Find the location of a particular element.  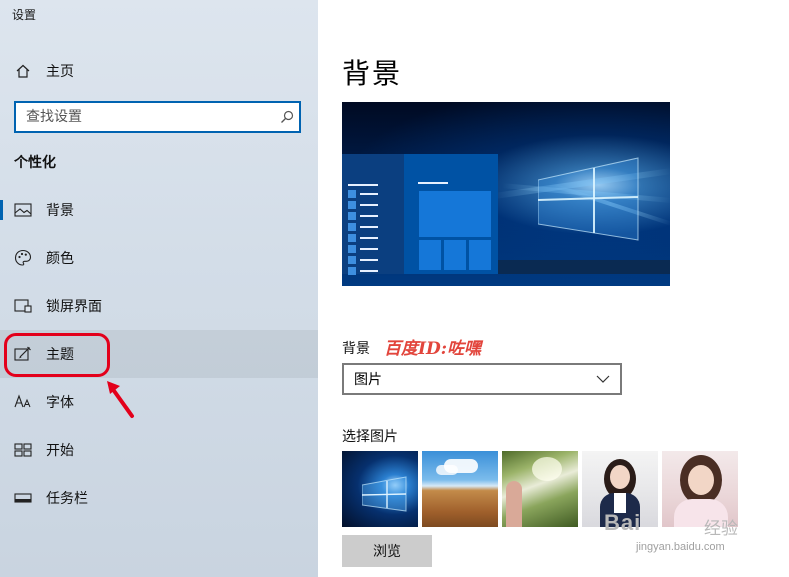

search-box is located at coordinates (157, 117).